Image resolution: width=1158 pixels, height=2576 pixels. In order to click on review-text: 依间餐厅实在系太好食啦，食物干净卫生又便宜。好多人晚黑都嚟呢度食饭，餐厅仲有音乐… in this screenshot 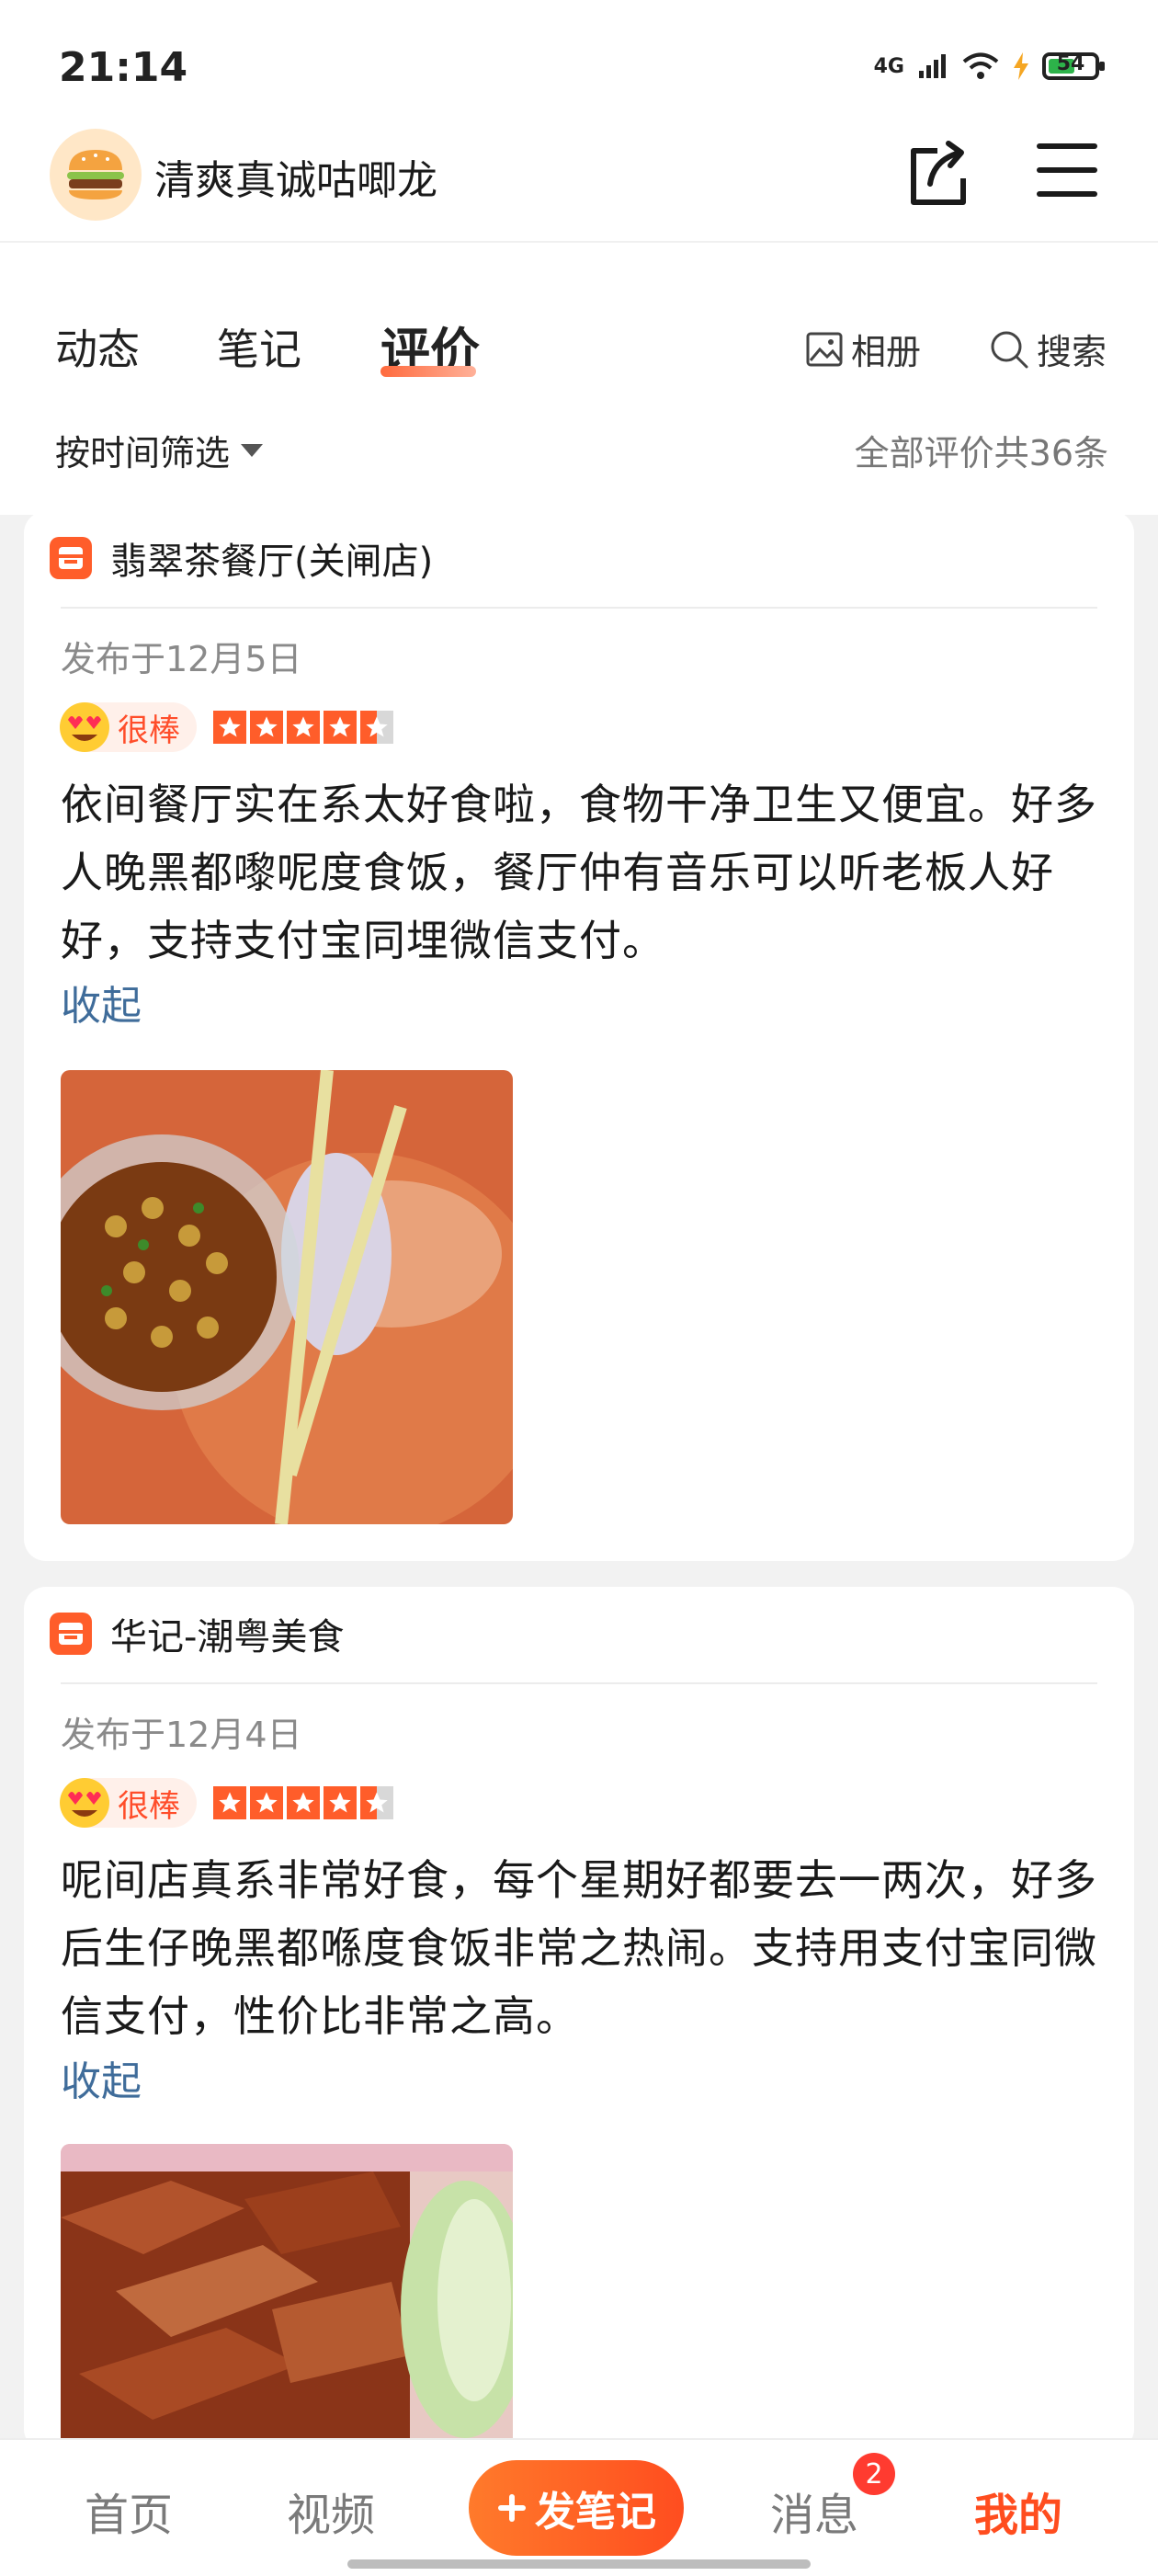, I will do `click(579, 872)`.